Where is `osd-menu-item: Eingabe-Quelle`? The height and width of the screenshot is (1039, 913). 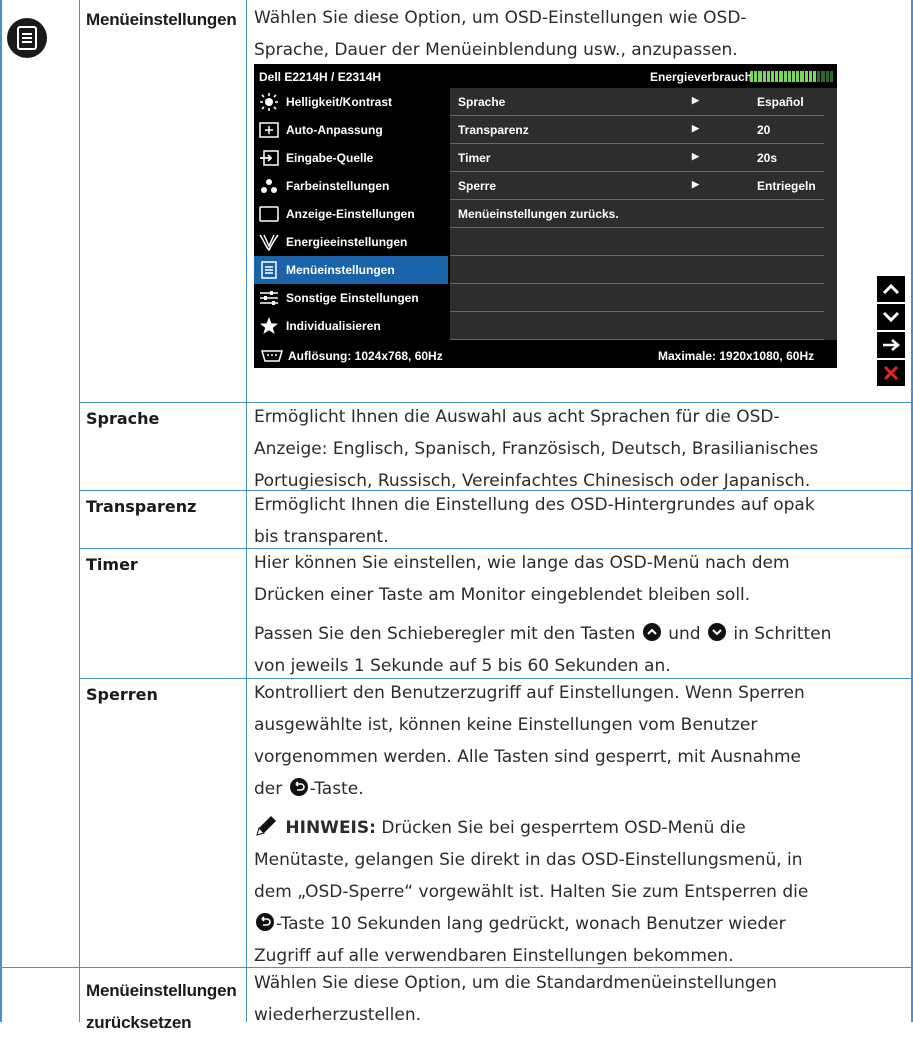
osd-menu-item: Eingabe-Quelle is located at coordinates (351, 158).